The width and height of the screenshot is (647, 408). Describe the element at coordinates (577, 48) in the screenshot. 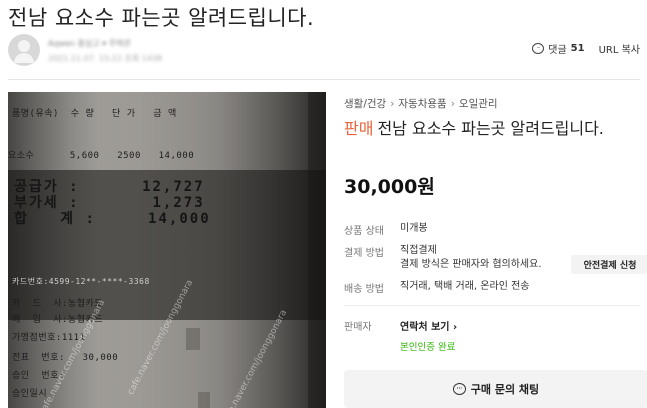

I see `comment-count: 51` at that location.